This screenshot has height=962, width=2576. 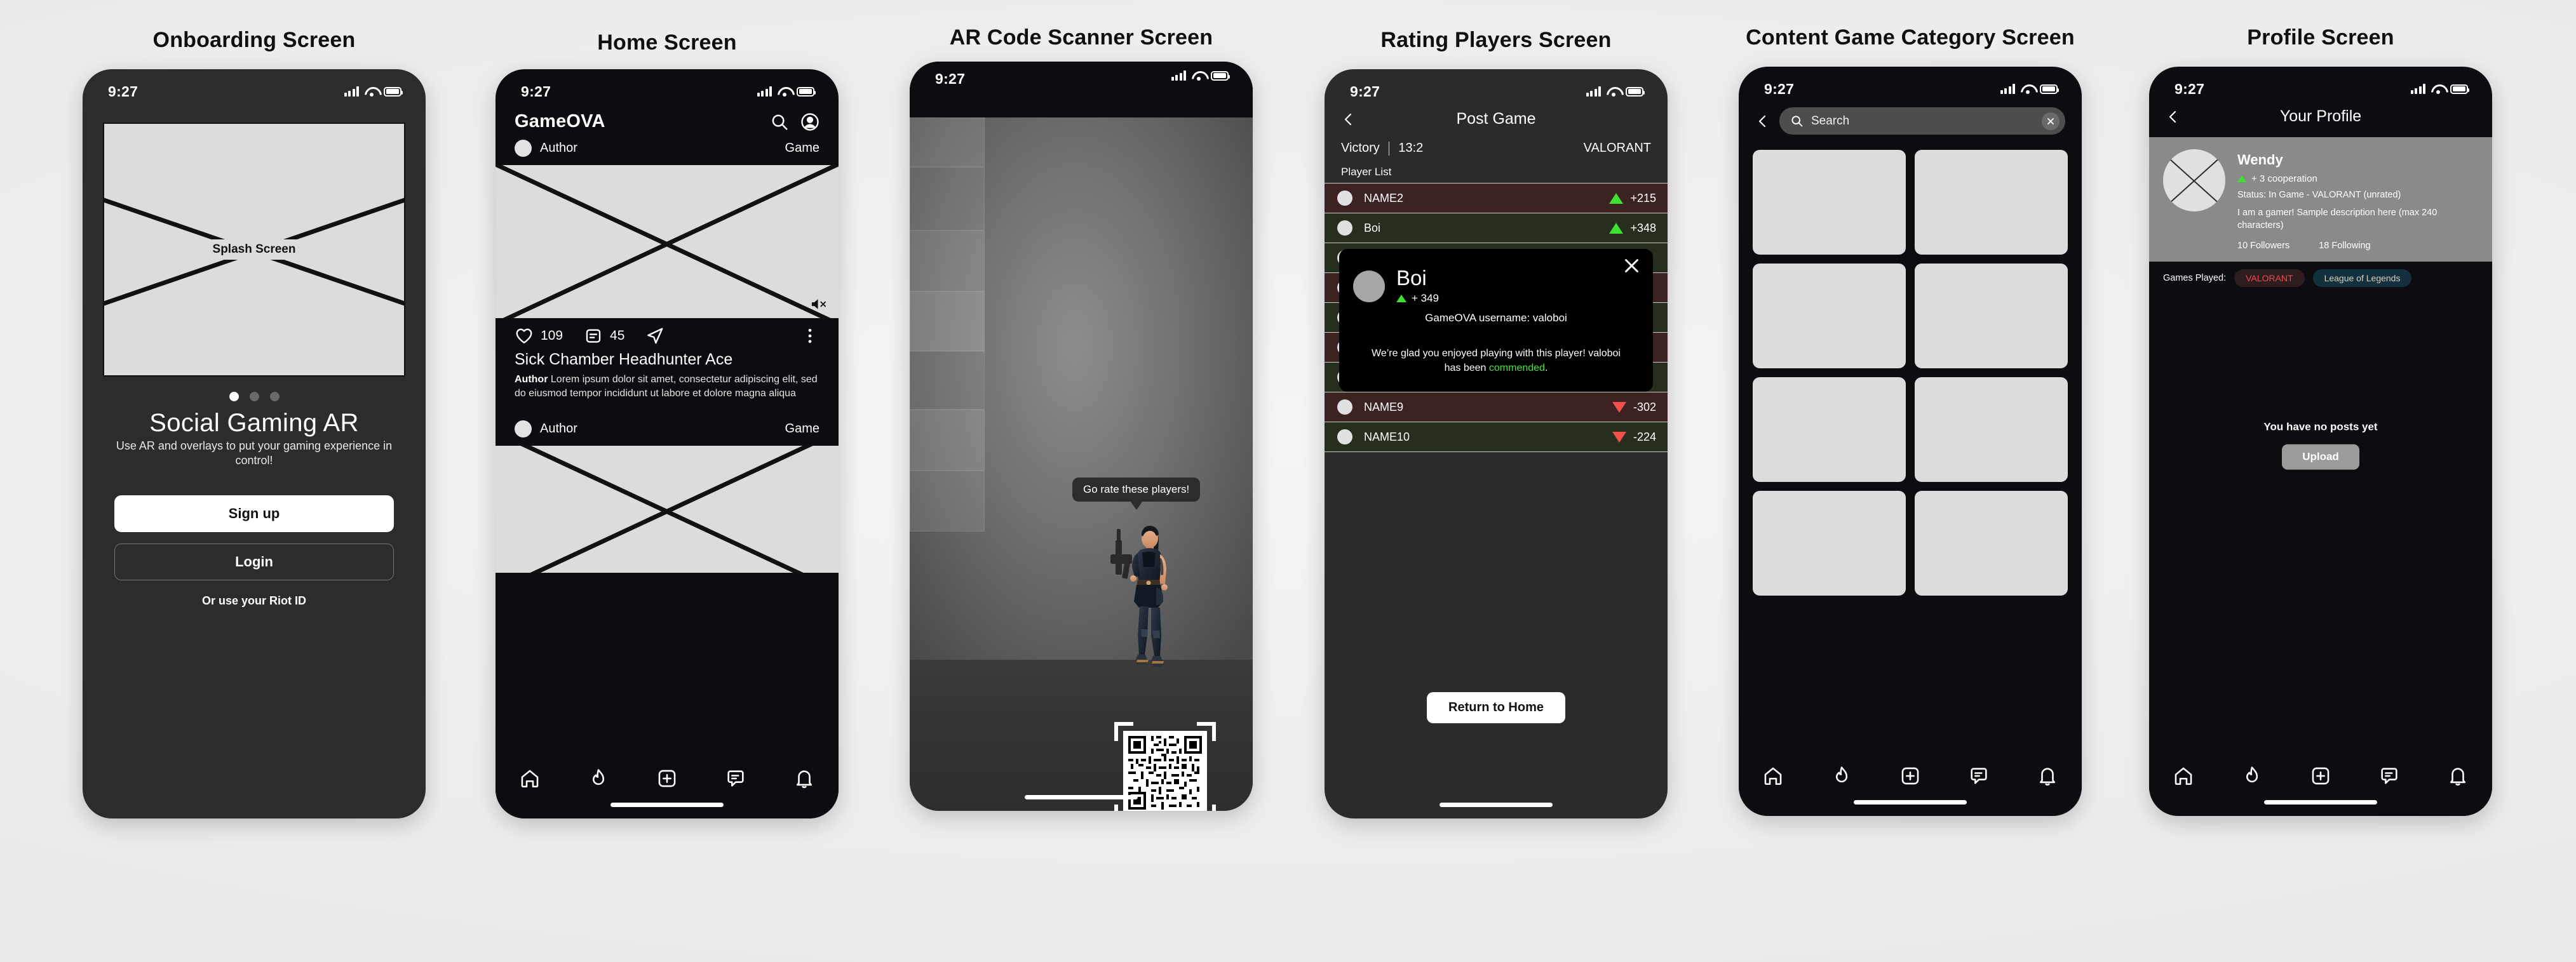 What do you see at coordinates (1644, 406) in the screenshot?
I see `player-delta: -302` at bounding box center [1644, 406].